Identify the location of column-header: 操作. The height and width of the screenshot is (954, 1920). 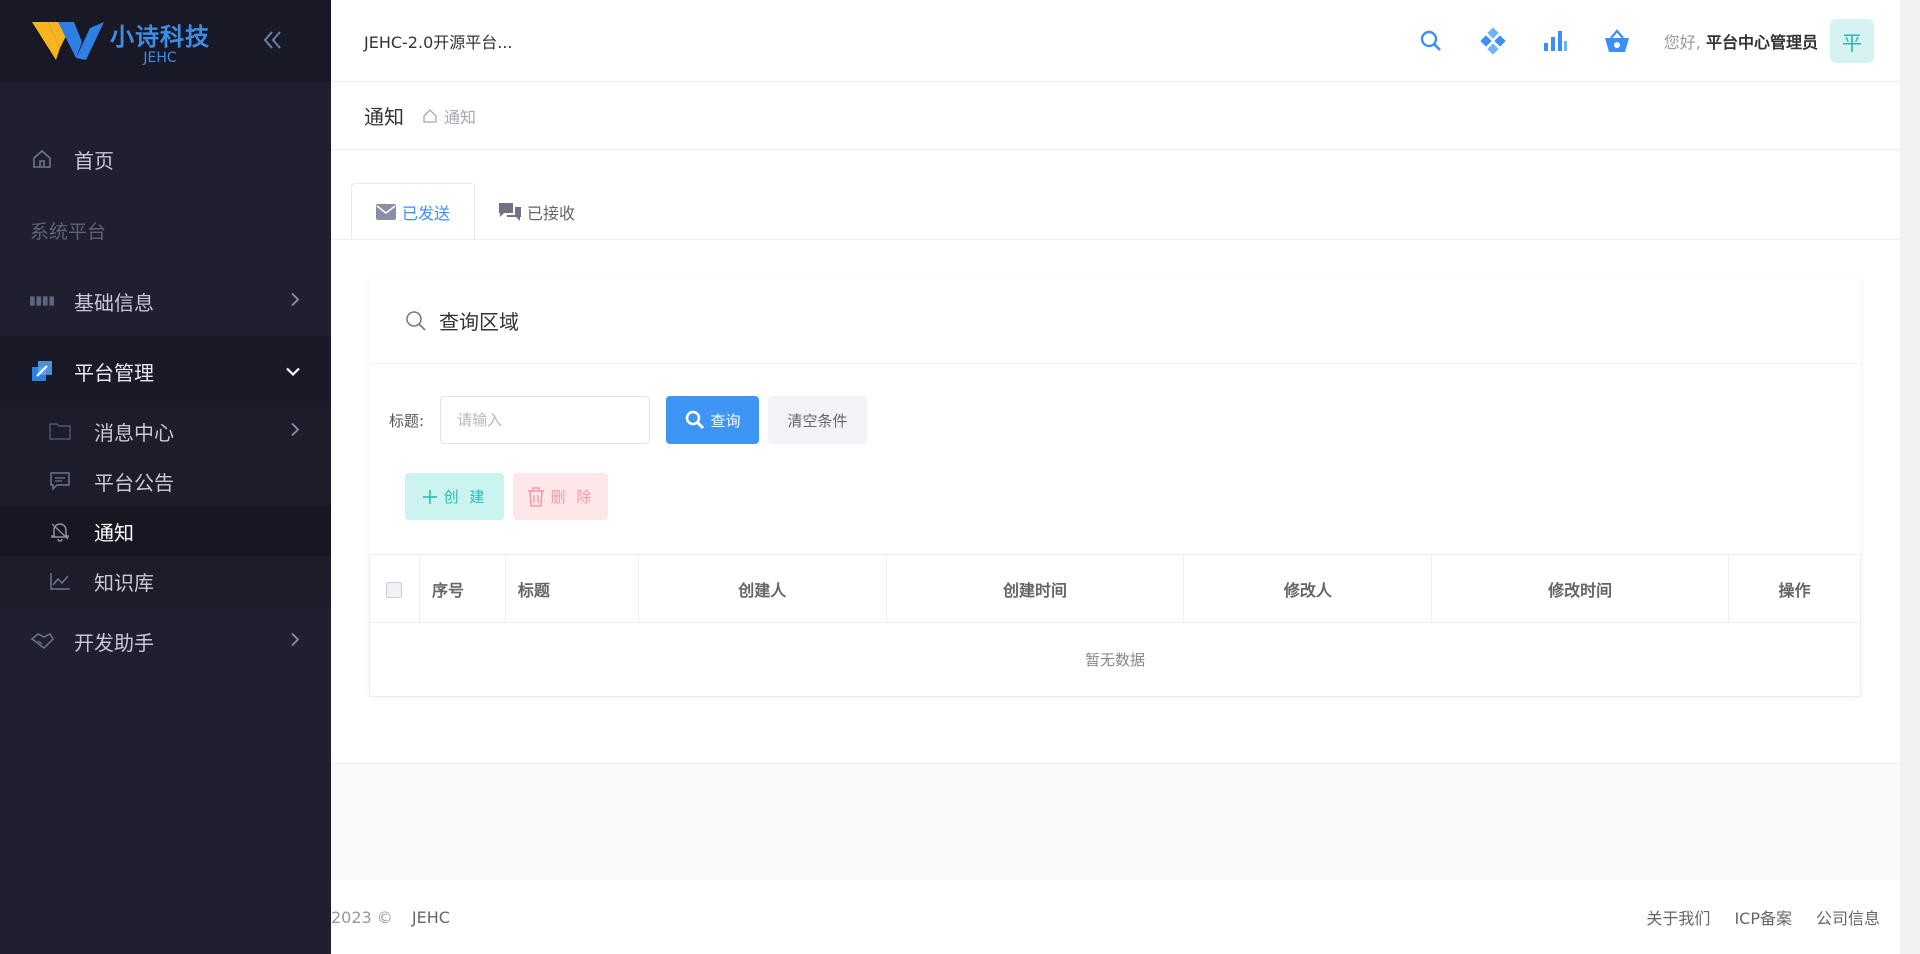
(1794, 588).